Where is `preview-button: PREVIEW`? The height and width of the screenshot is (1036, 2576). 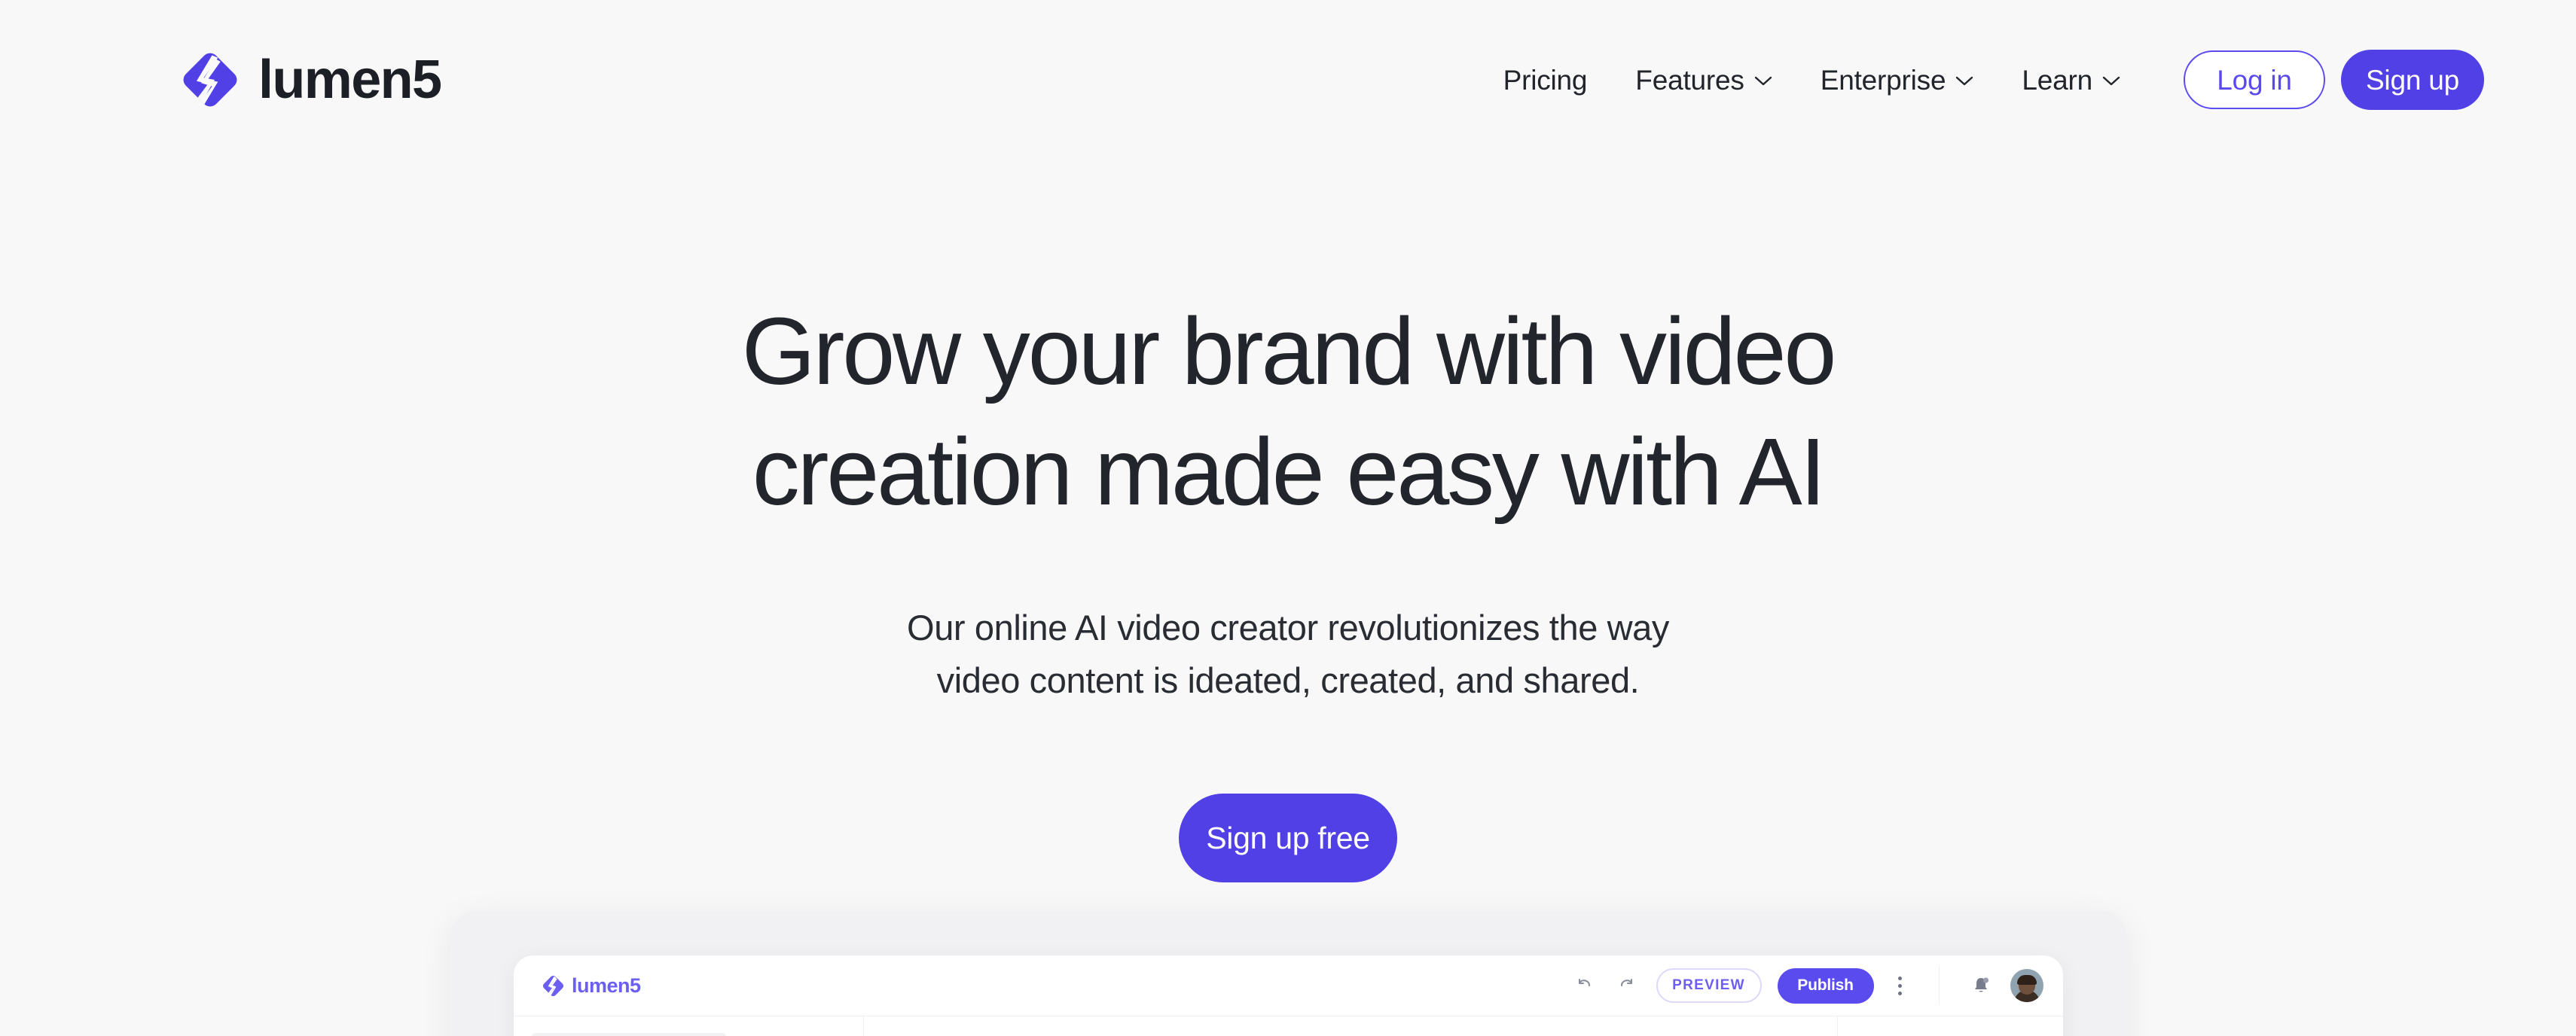
preview-button: PREVIEW is located at coordinates (1709, 985).